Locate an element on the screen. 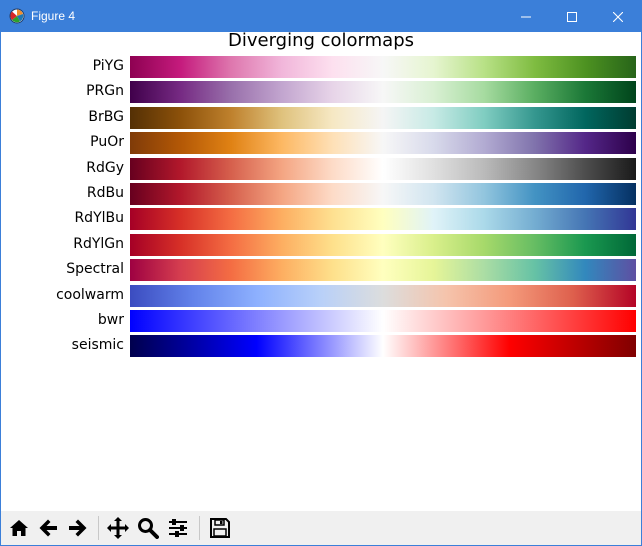 The image size is (642, 546). zoom-button is located at coordinates (148, 528).